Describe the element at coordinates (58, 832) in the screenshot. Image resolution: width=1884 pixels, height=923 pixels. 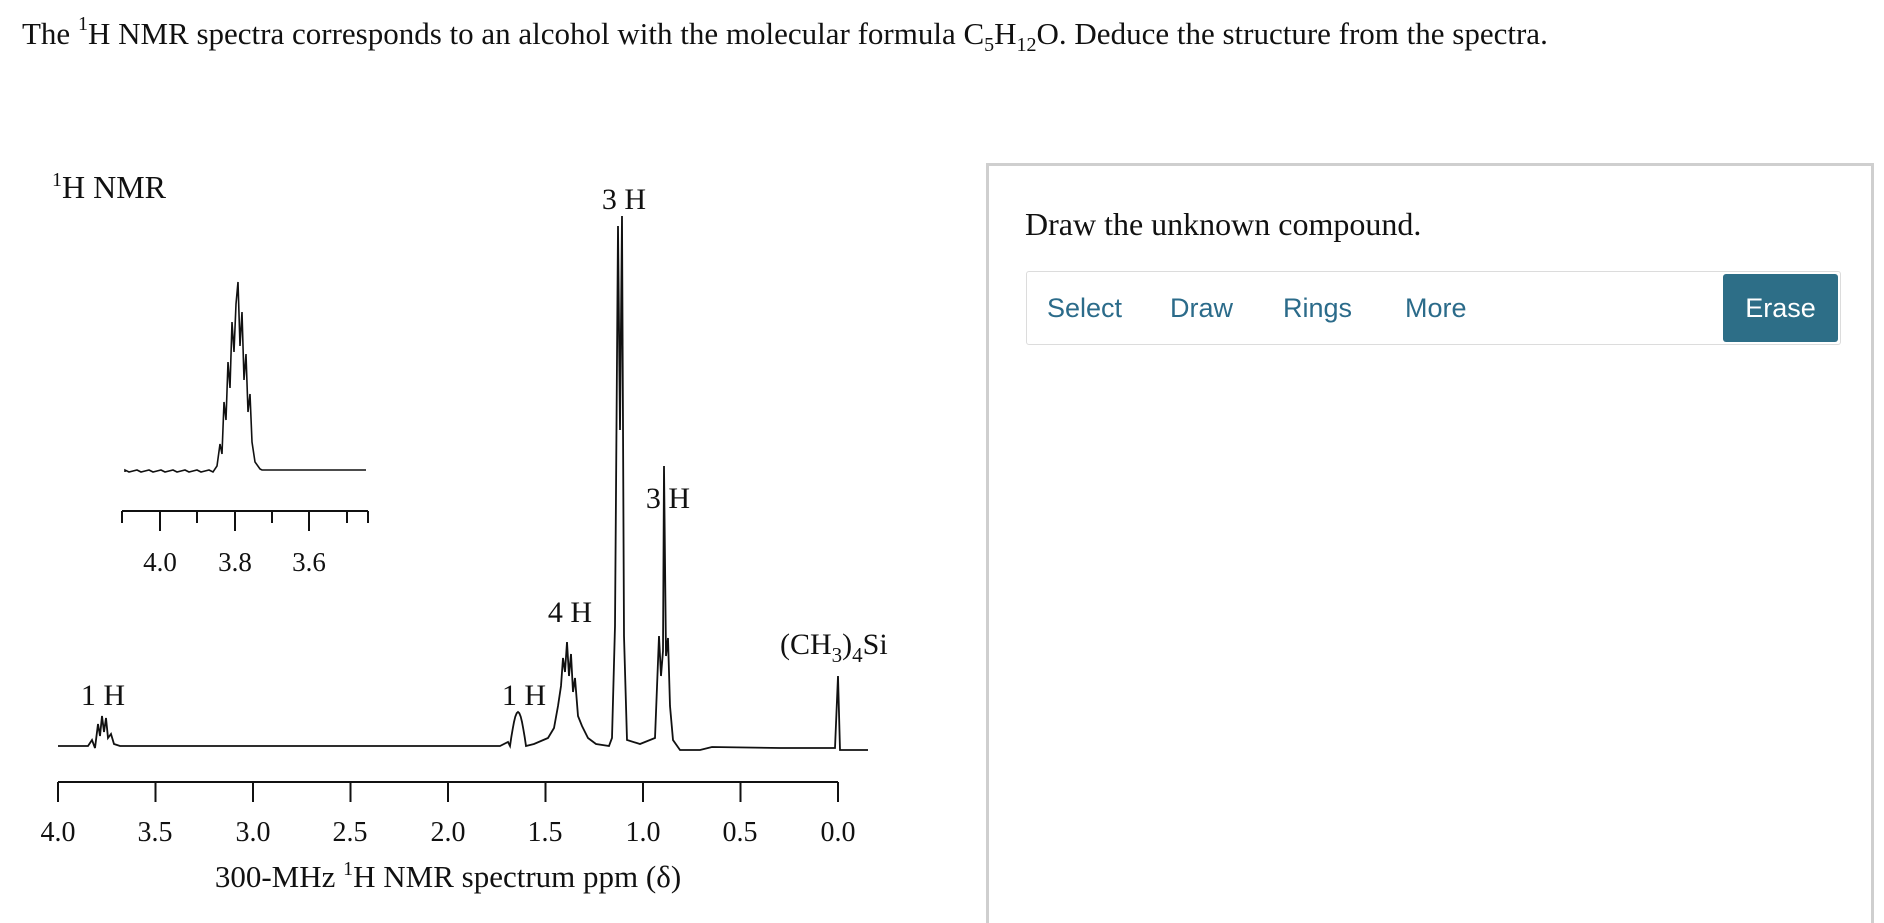
I see `x-tick-label: 4.0` at that location.